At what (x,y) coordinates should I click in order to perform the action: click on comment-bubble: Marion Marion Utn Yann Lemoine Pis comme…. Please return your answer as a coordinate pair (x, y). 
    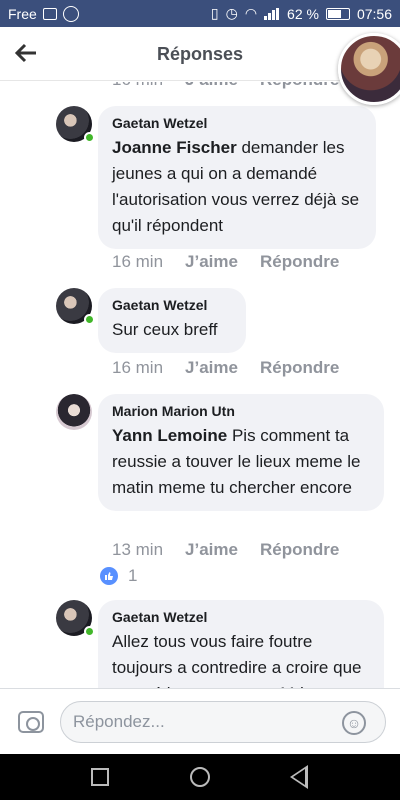
    Looking at the image, I should click on (241, 452).